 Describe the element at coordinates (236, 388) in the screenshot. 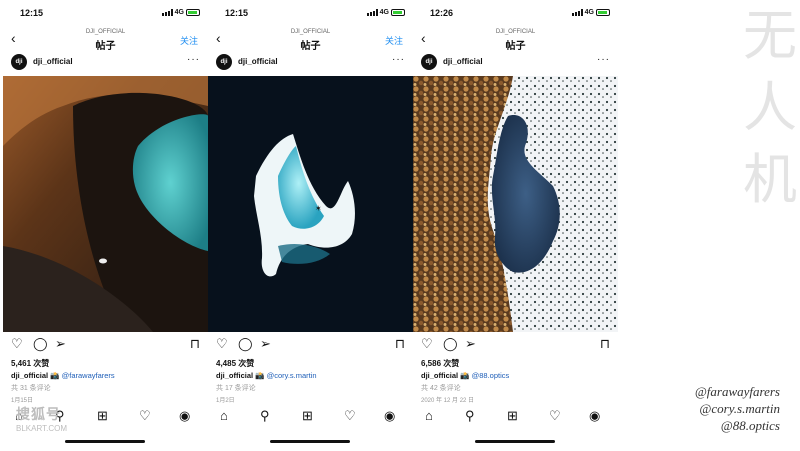

I see `view-comments-link: 共 17 条评论` at that location.